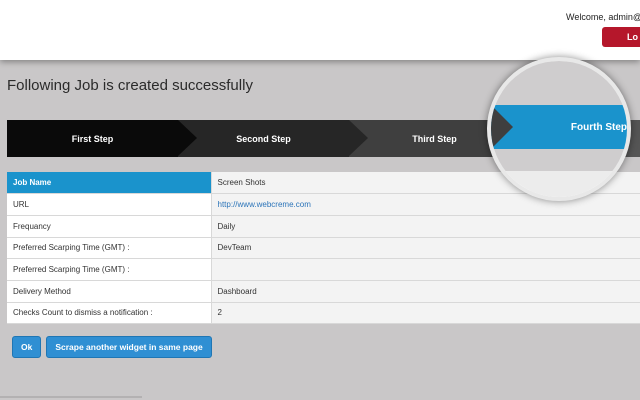  I want to click on table-row: Preferred Scarping Time (GMT) : DevTeam, so click(323, 248).